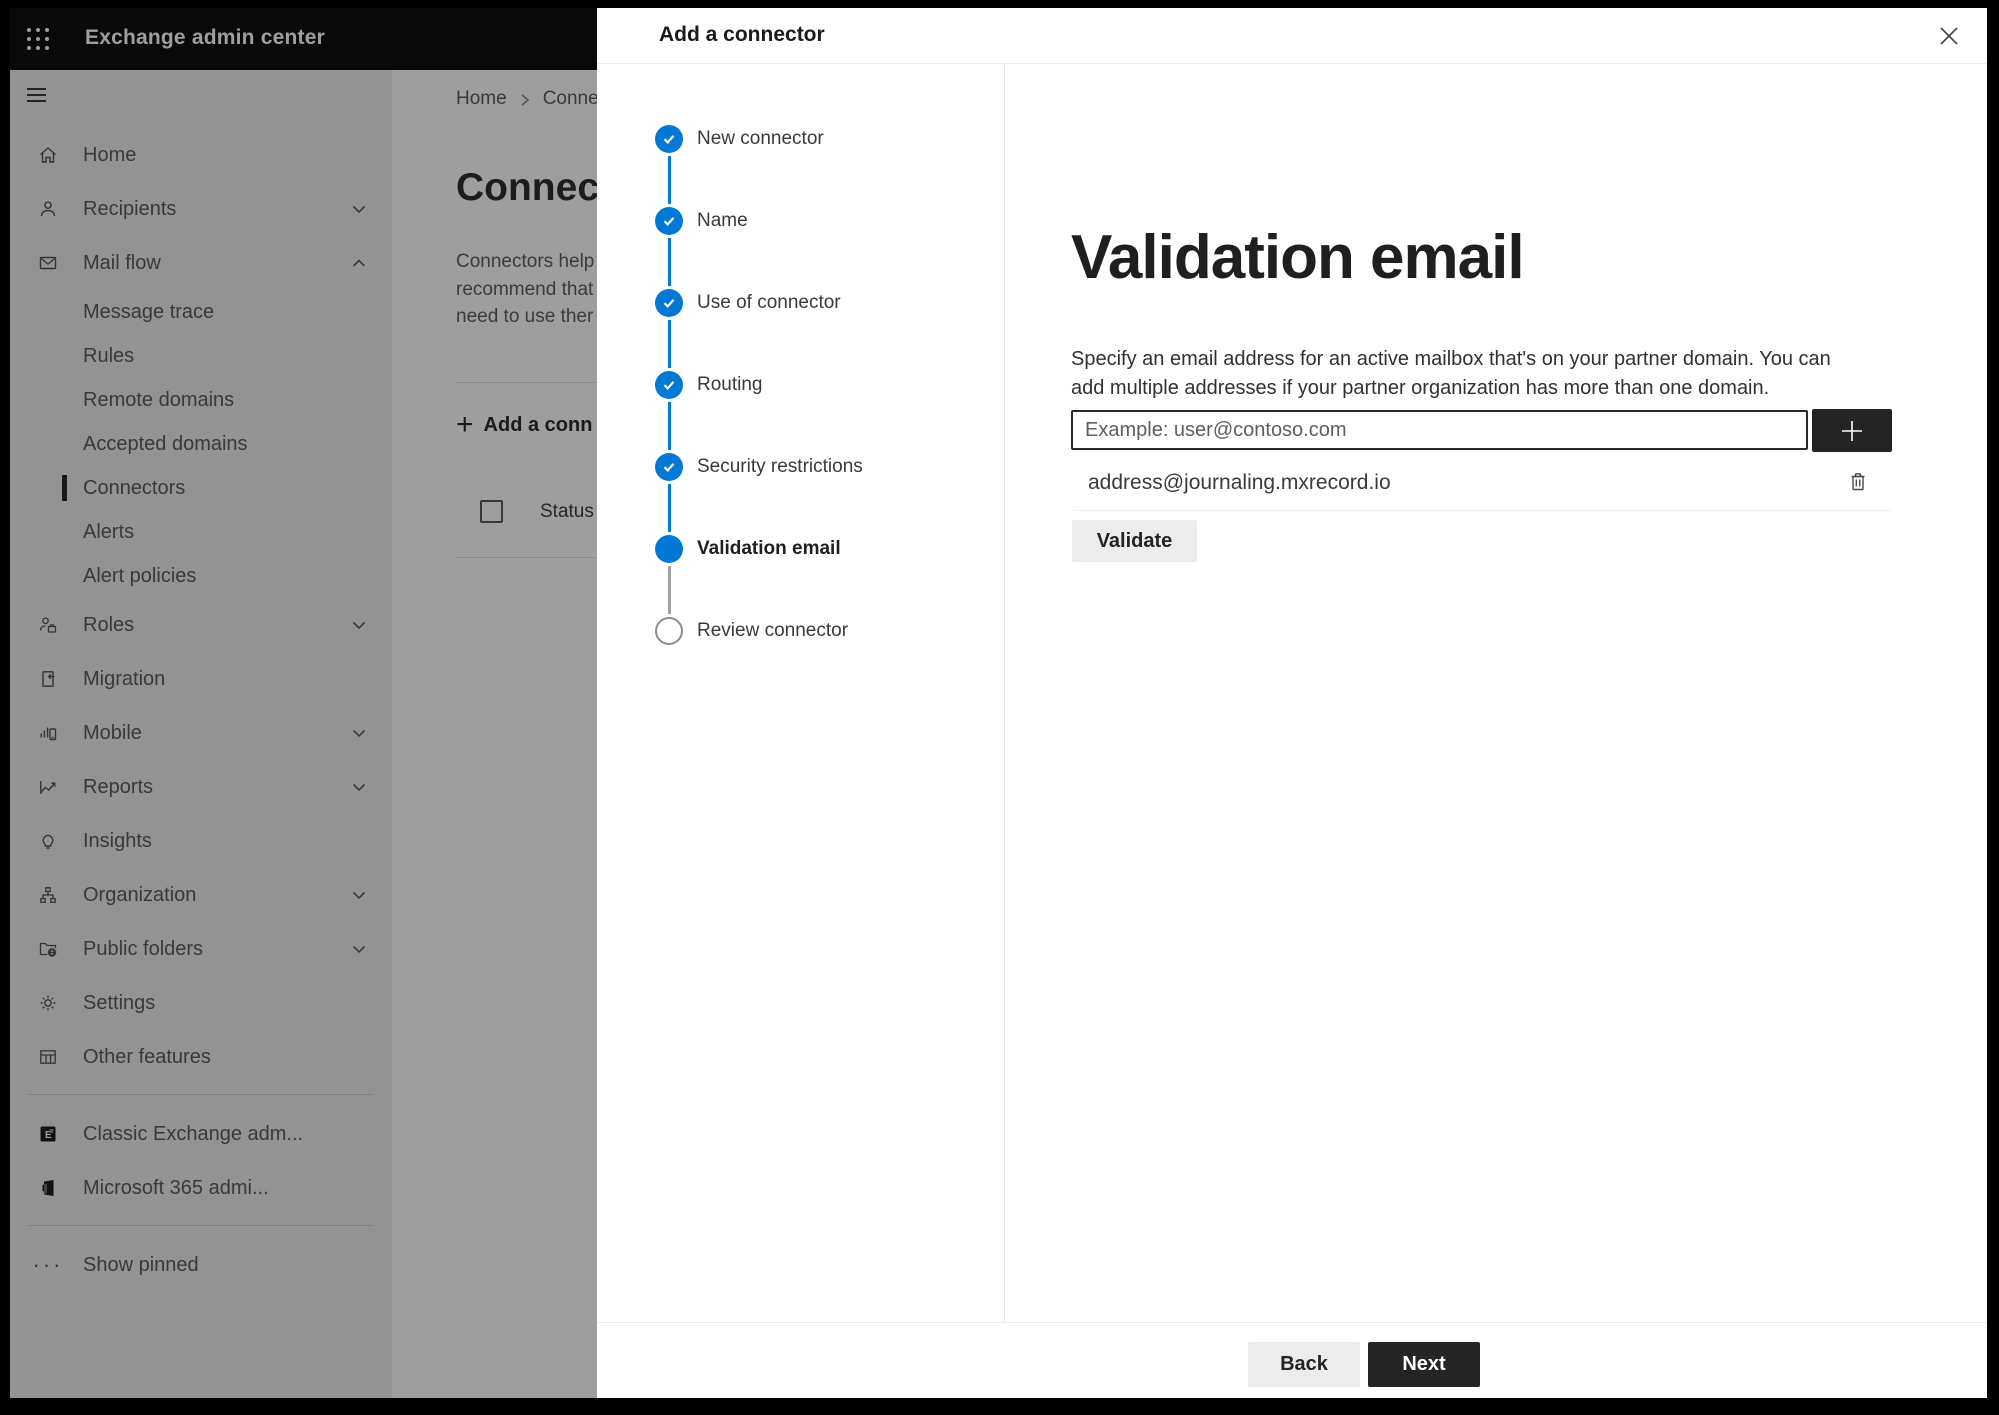 This screenshot has width=1999, height=1415. I want to click on validate-button: Validate, so click(1134, 541).